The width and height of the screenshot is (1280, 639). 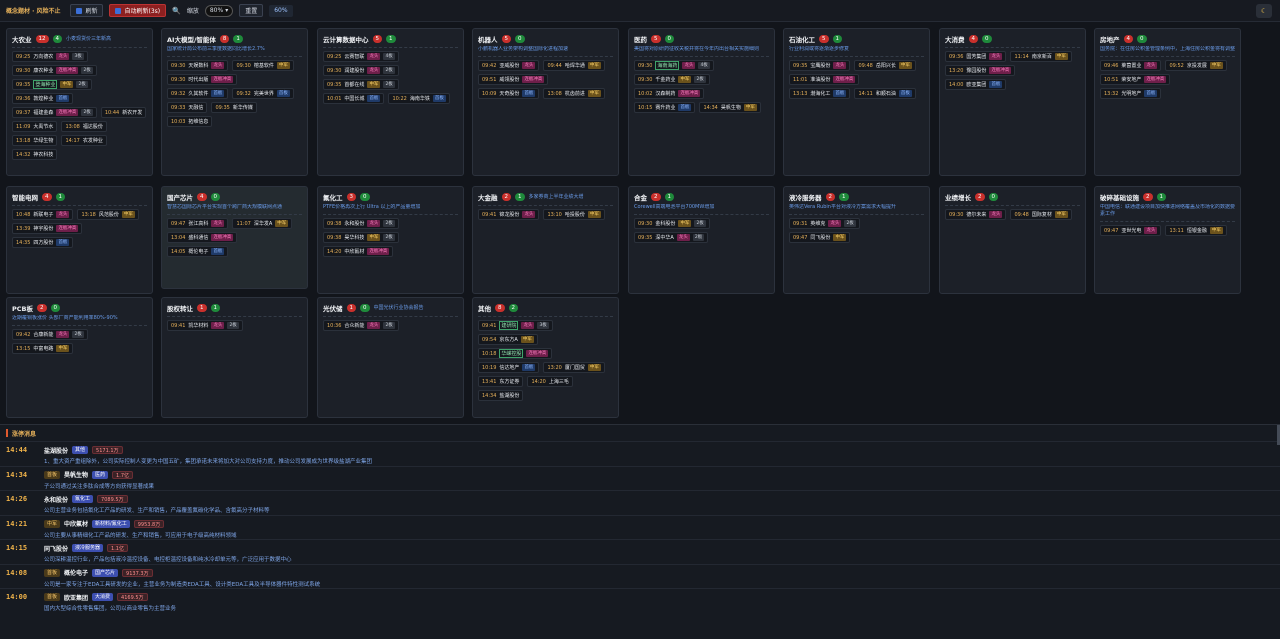 I want to click on stock-pill: 10:22 海南华铁 首板, so click(x=419, y=98).